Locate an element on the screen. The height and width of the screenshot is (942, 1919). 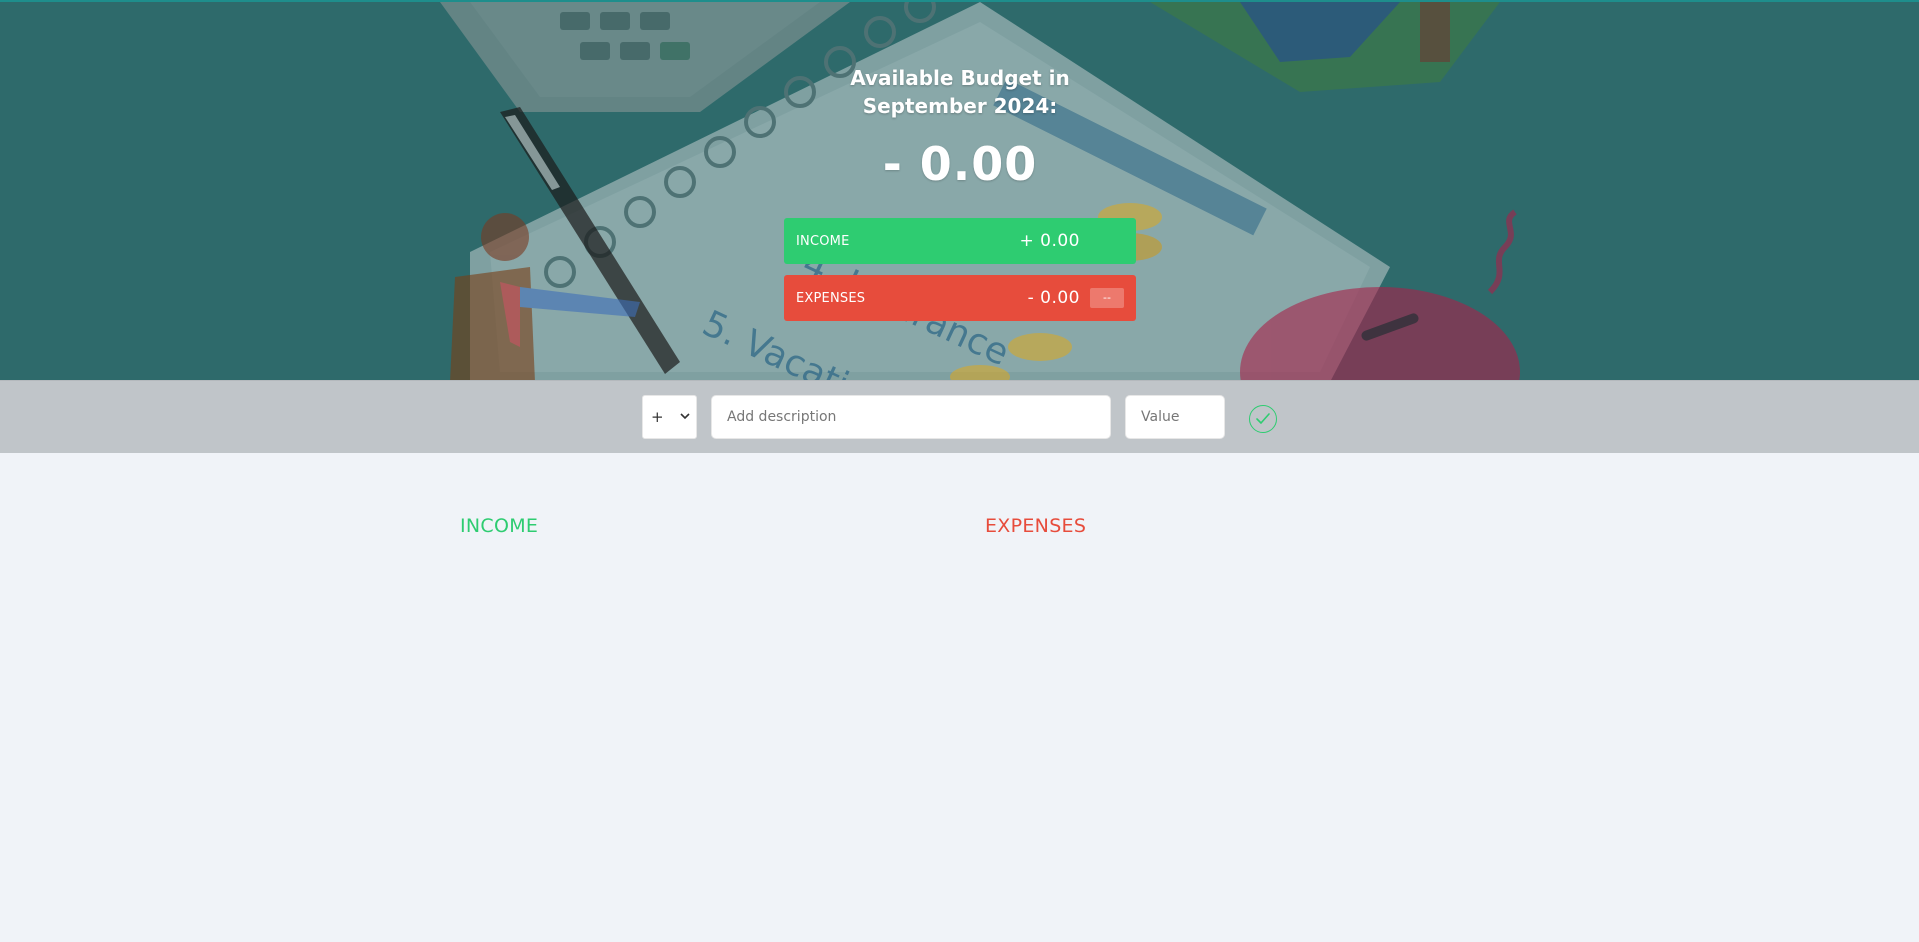
check-circle-icon is located at coordinates (1263, 418).